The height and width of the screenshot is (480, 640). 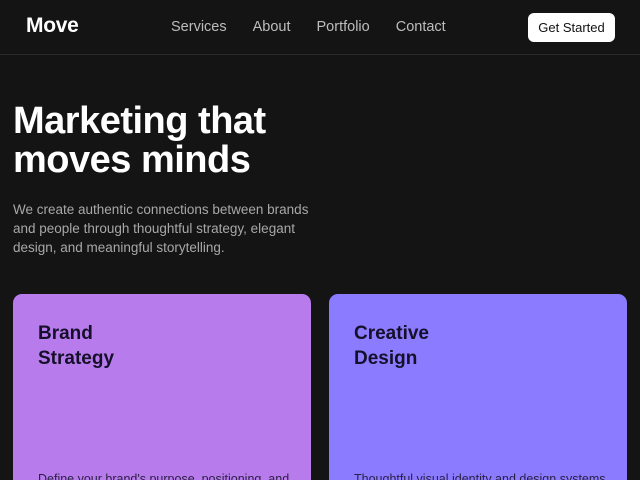 What do you see at coordinates (386, 358) in the screenshot?
I see `card-title-line-2: Design` at bounding box center [386, 358].